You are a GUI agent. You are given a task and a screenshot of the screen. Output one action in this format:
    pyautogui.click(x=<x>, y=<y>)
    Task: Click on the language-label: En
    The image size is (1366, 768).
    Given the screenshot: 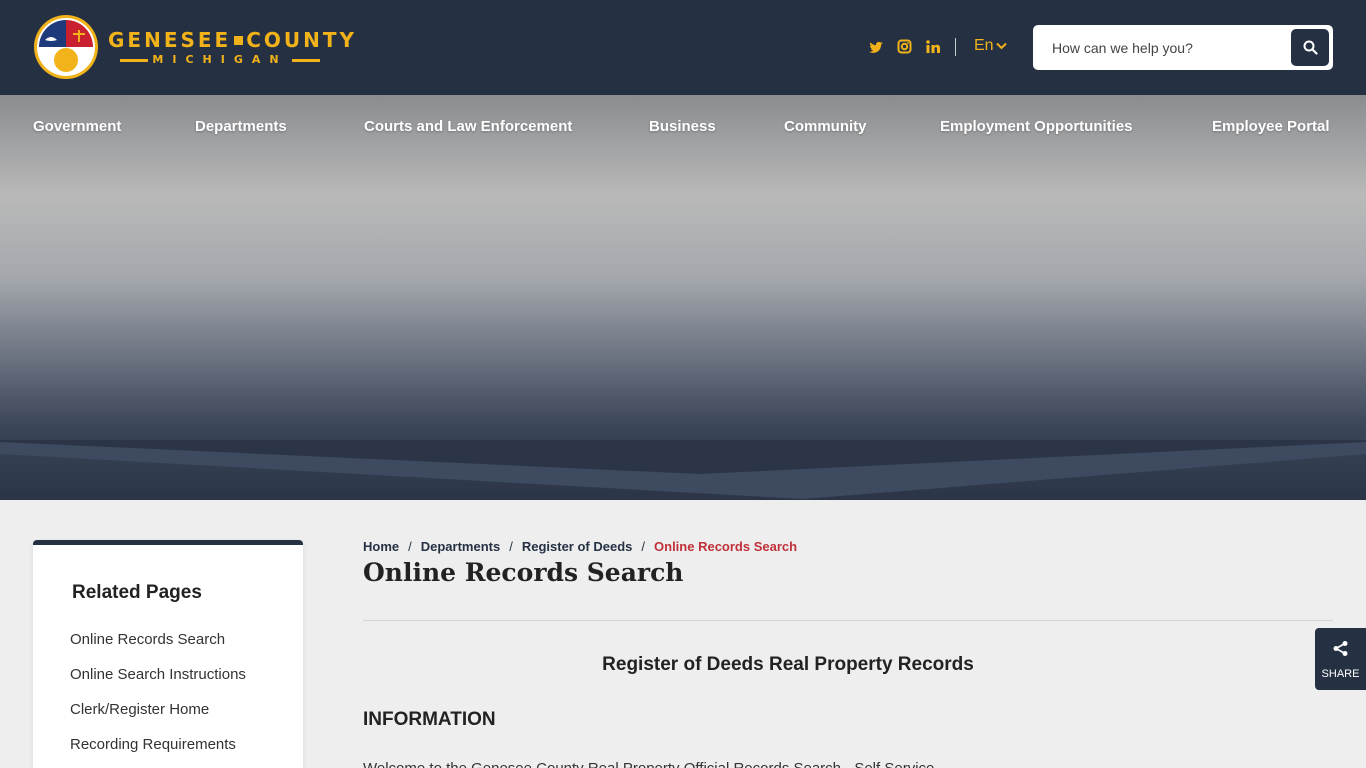 What is the action you would take?
    pyautogui.click(x=984, y=45)
    